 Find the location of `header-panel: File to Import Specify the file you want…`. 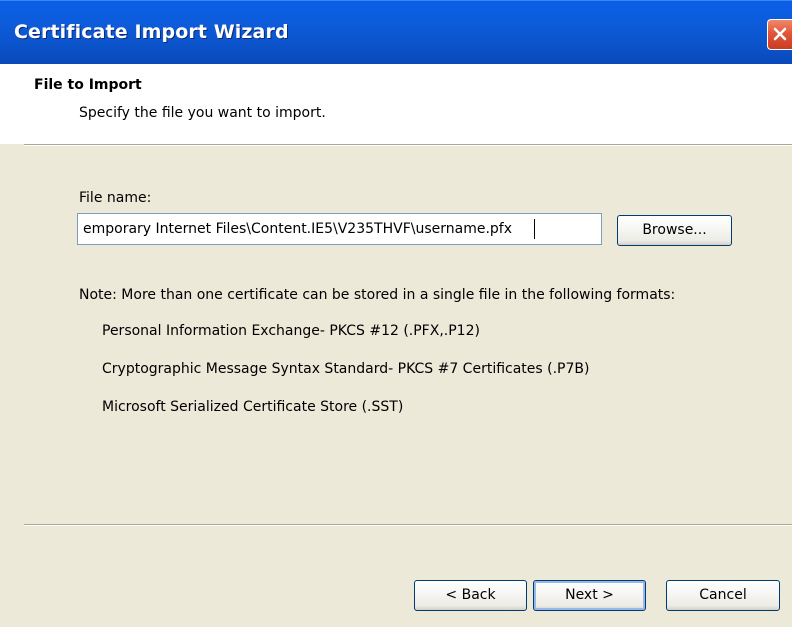

header-panel: File to Import Specify the file you want… is located at coordinates (396, 104).